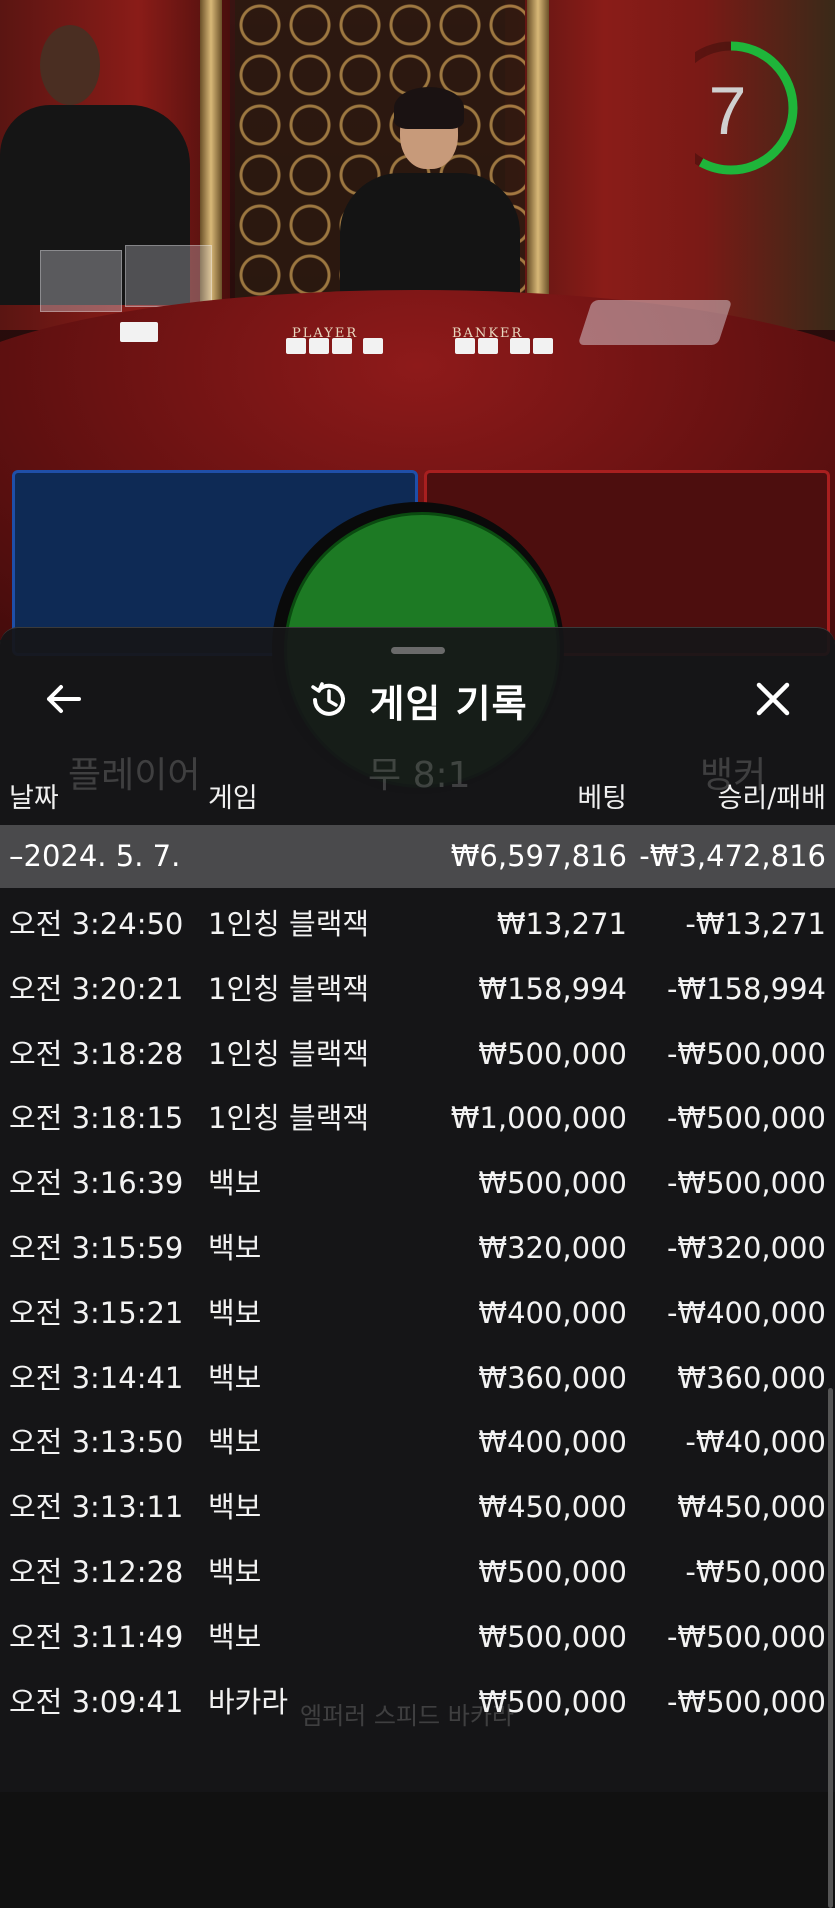  Describe the element at coordinates (746, 1312) in the screenshot. I see `history-row-result: -₩400,000` at that location.